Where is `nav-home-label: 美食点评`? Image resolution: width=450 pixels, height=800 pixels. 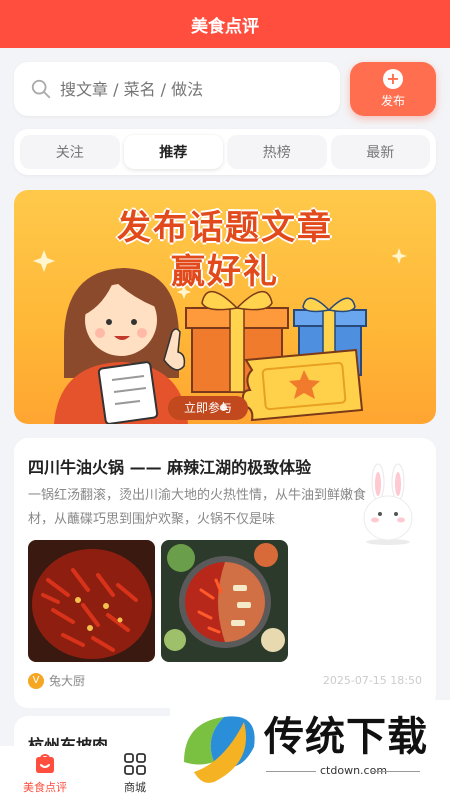 nav-home-label: 美食点评 is located at coordinates (45, 787).